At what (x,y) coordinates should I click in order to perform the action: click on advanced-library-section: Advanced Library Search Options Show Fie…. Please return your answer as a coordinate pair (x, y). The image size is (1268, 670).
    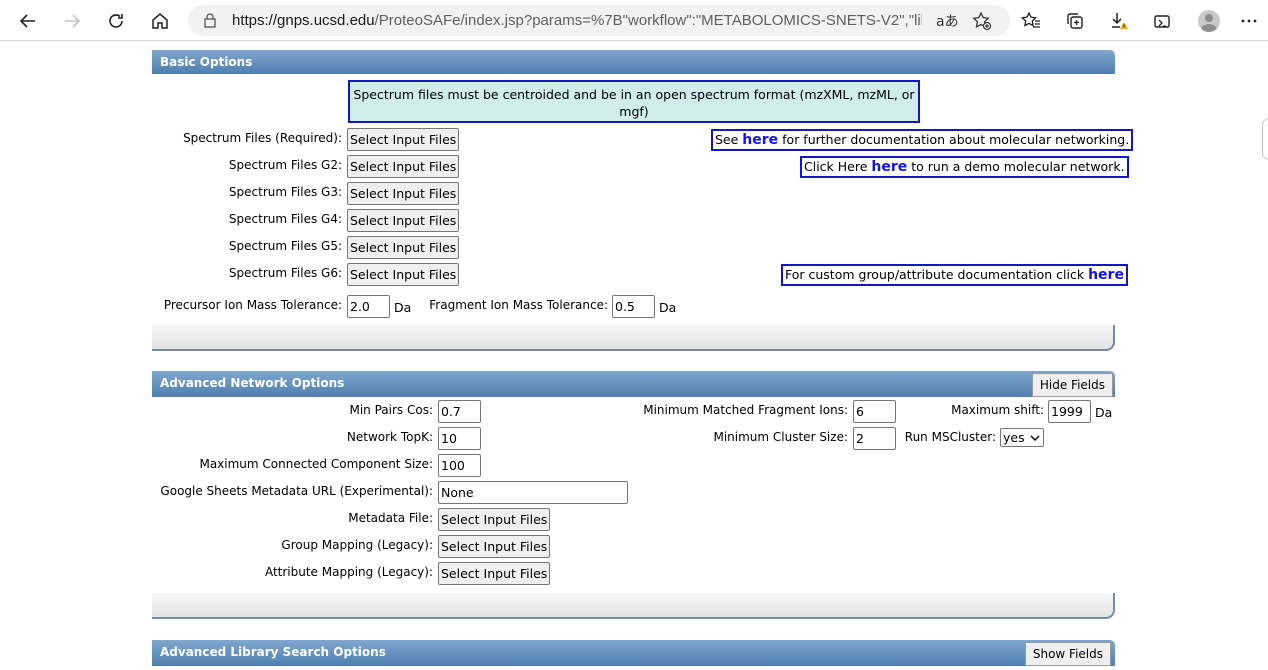
    Looking at the image, I should click on (633, 655).